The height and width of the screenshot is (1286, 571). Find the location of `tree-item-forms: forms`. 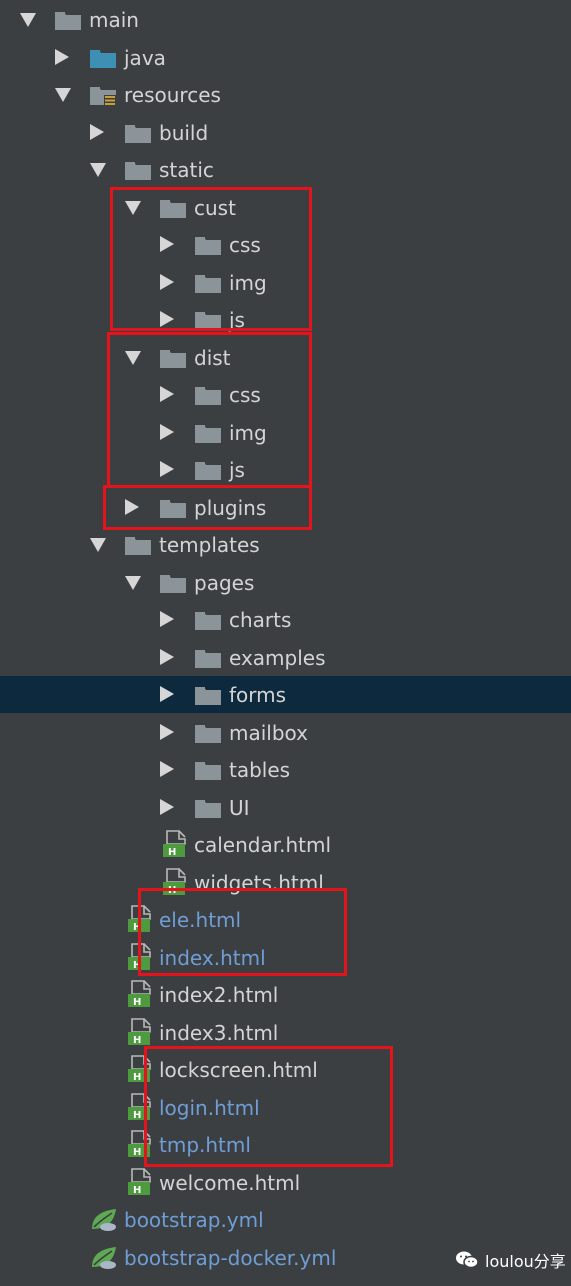

tree-item-forms: forms is located at coordinates (285, 694).